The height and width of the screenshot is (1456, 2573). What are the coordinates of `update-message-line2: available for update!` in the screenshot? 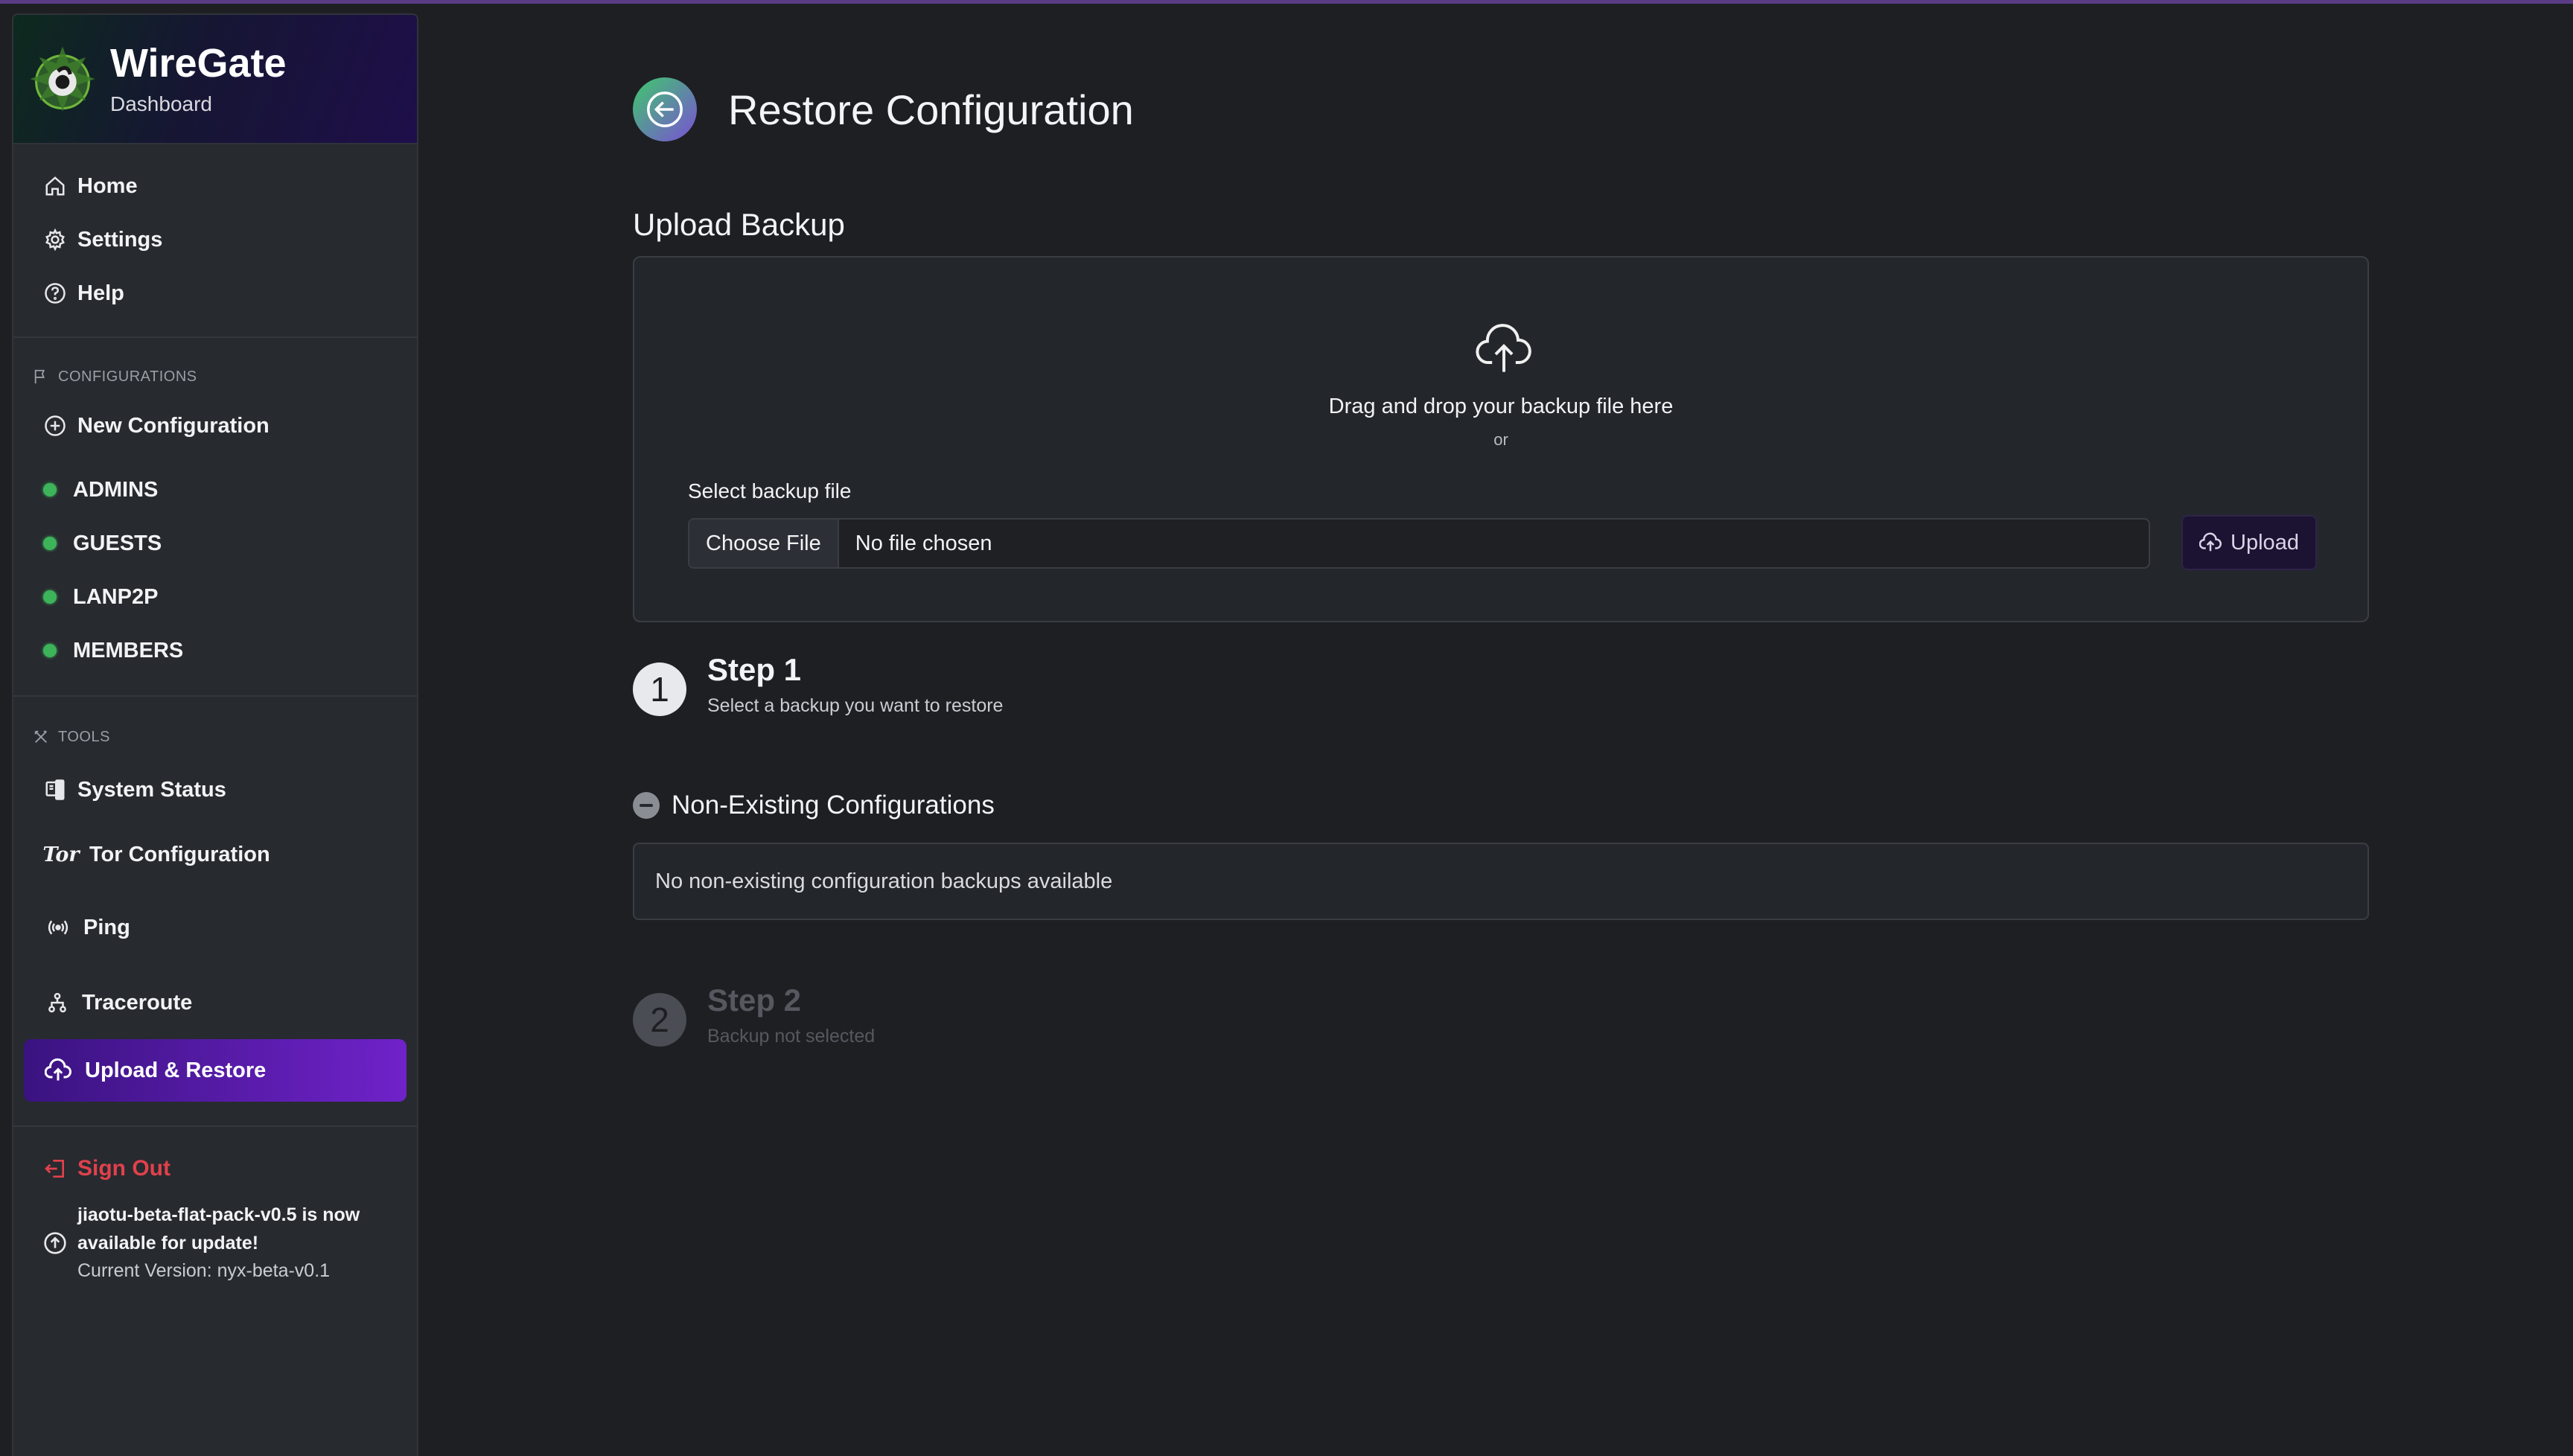 It's located at (168, 1243).